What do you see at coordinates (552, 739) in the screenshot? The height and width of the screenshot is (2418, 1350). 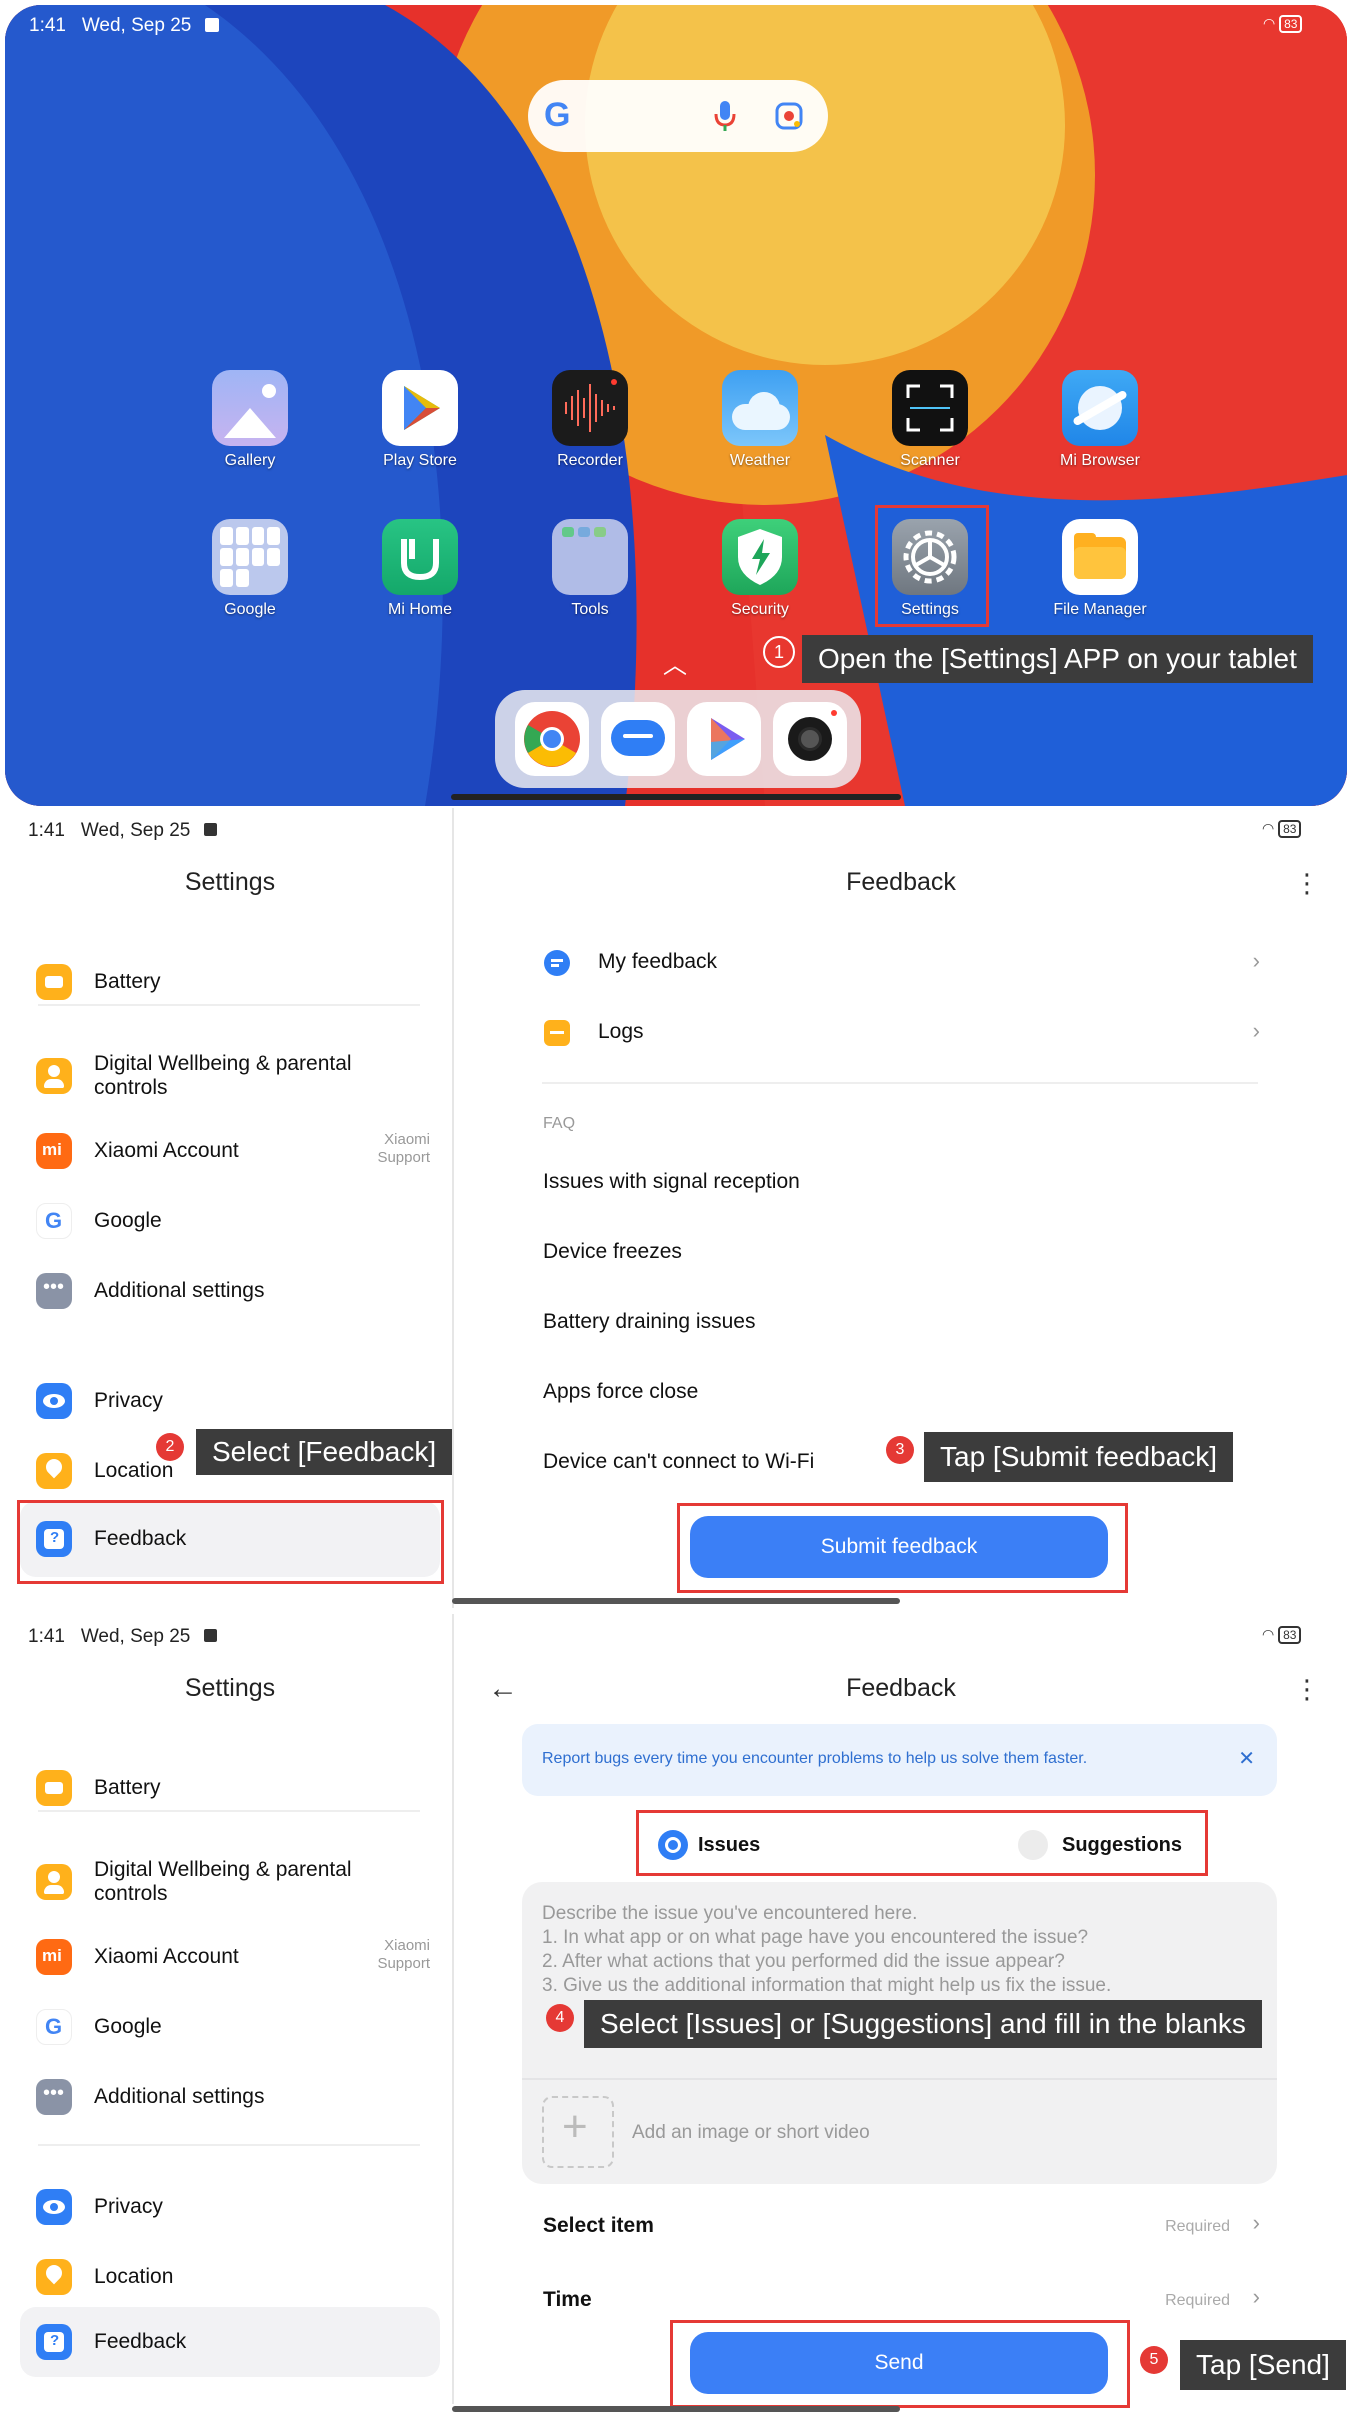 I see `chrome-icon` at bounding box center [552, 739].